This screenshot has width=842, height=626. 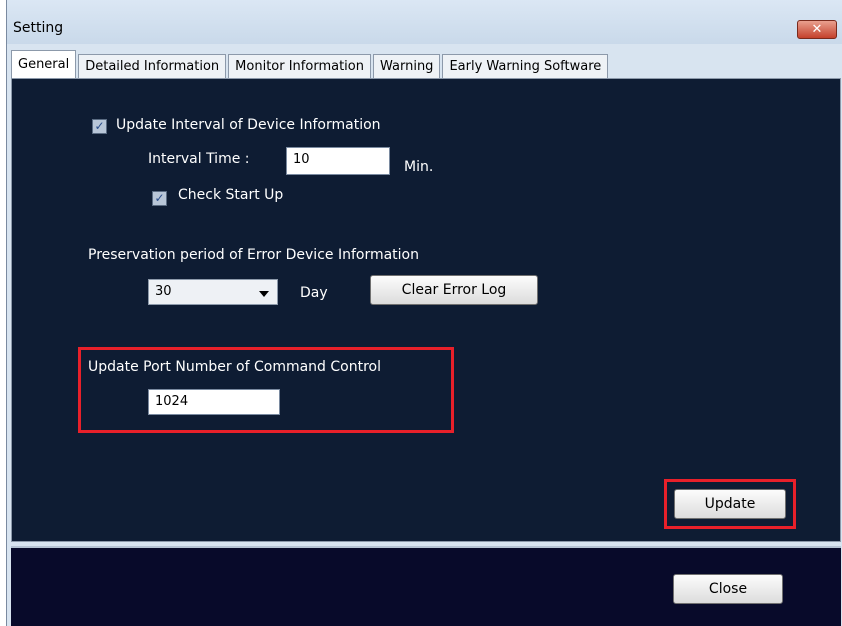 What do you see at coordinates (406, 66) in the screenshot?
I see `tab-warning: Warning` at bounding box center [406, 66].